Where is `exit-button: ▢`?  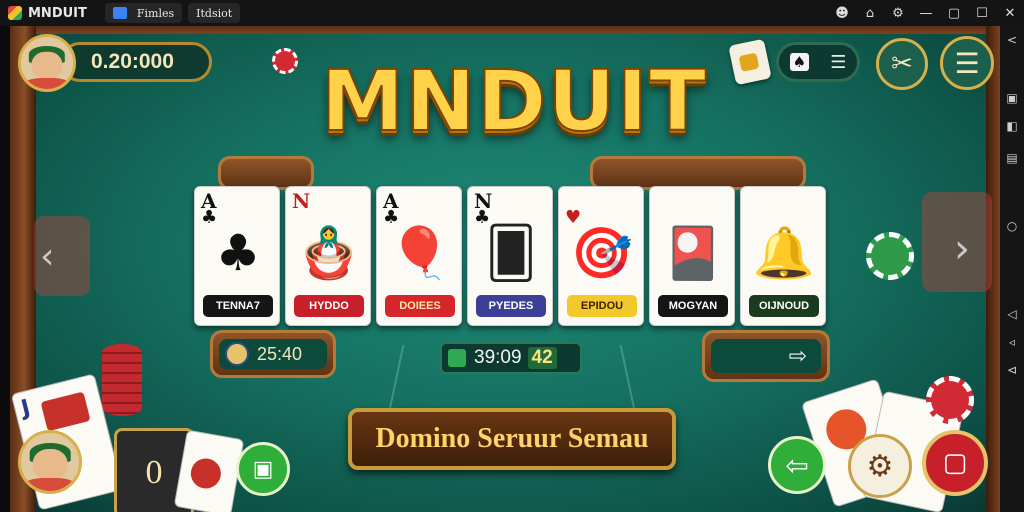 exit-button: ▢ is located at coordinates (955, 463).